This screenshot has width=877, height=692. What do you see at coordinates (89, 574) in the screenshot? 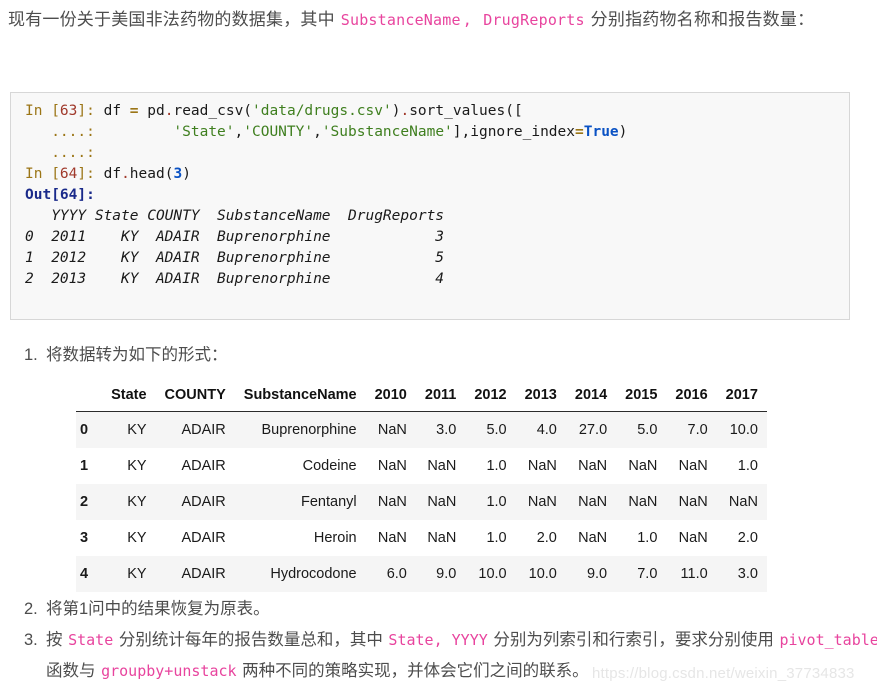
I see `cell-index: 4` at bounding box center [89, 574].